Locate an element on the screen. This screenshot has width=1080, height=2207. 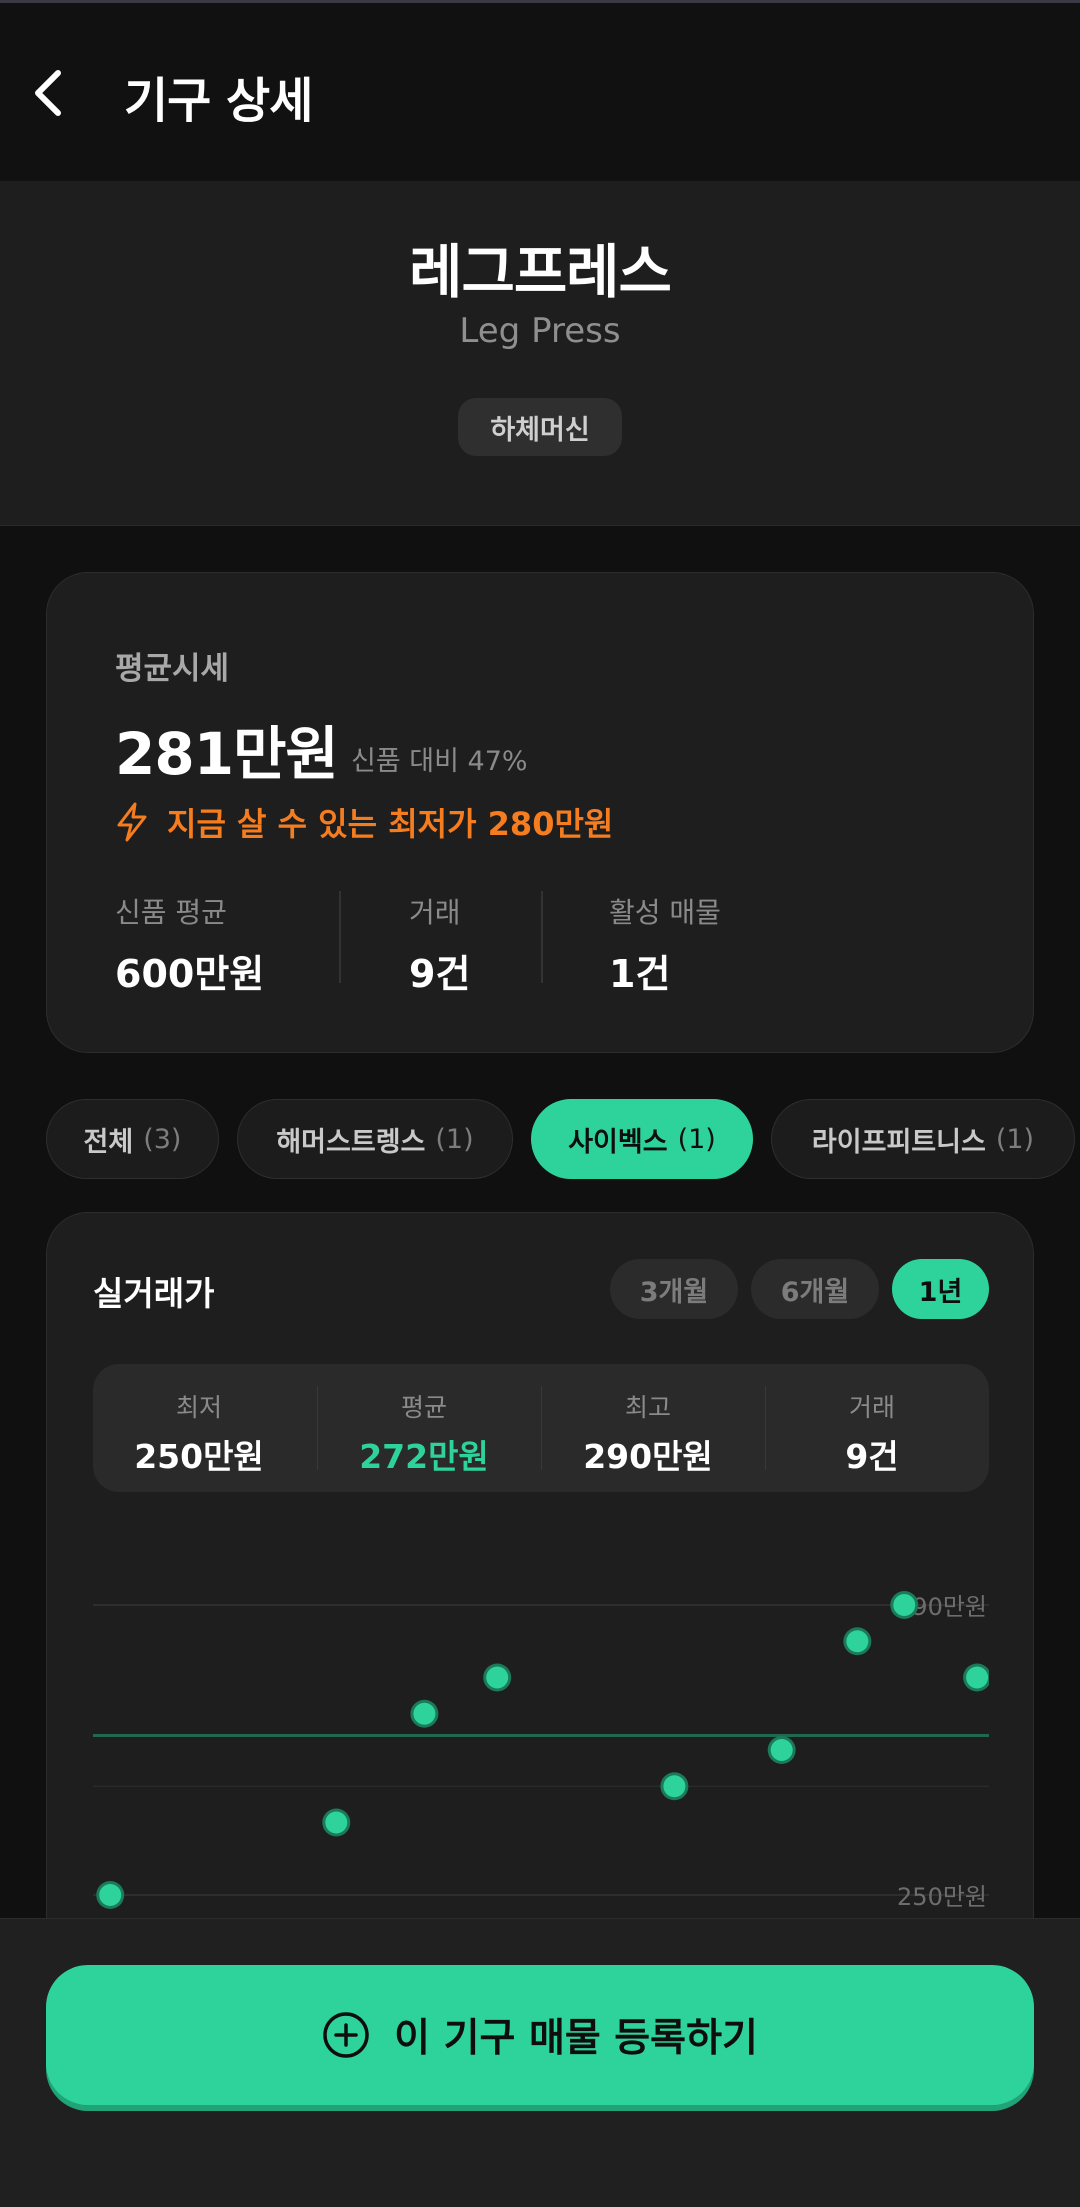
chip-label: 해머스트렝스 is located at coordinates (351, 1142).